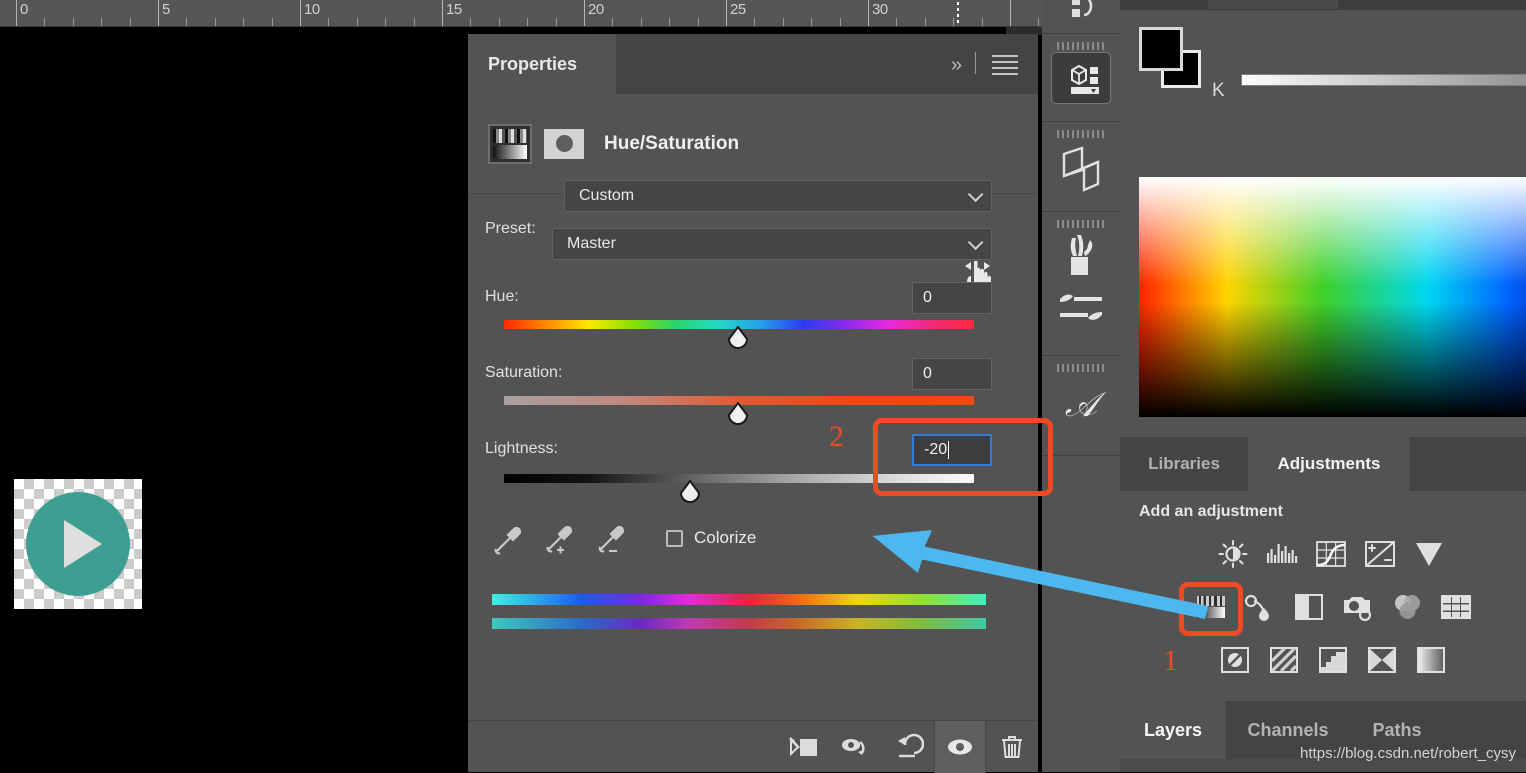 This screenshot has width=1526, height=773. What do you see at coordinates (1260, 607) in the screenshot?
I see `color-balance-icon` at bounding box center [1260, 607].